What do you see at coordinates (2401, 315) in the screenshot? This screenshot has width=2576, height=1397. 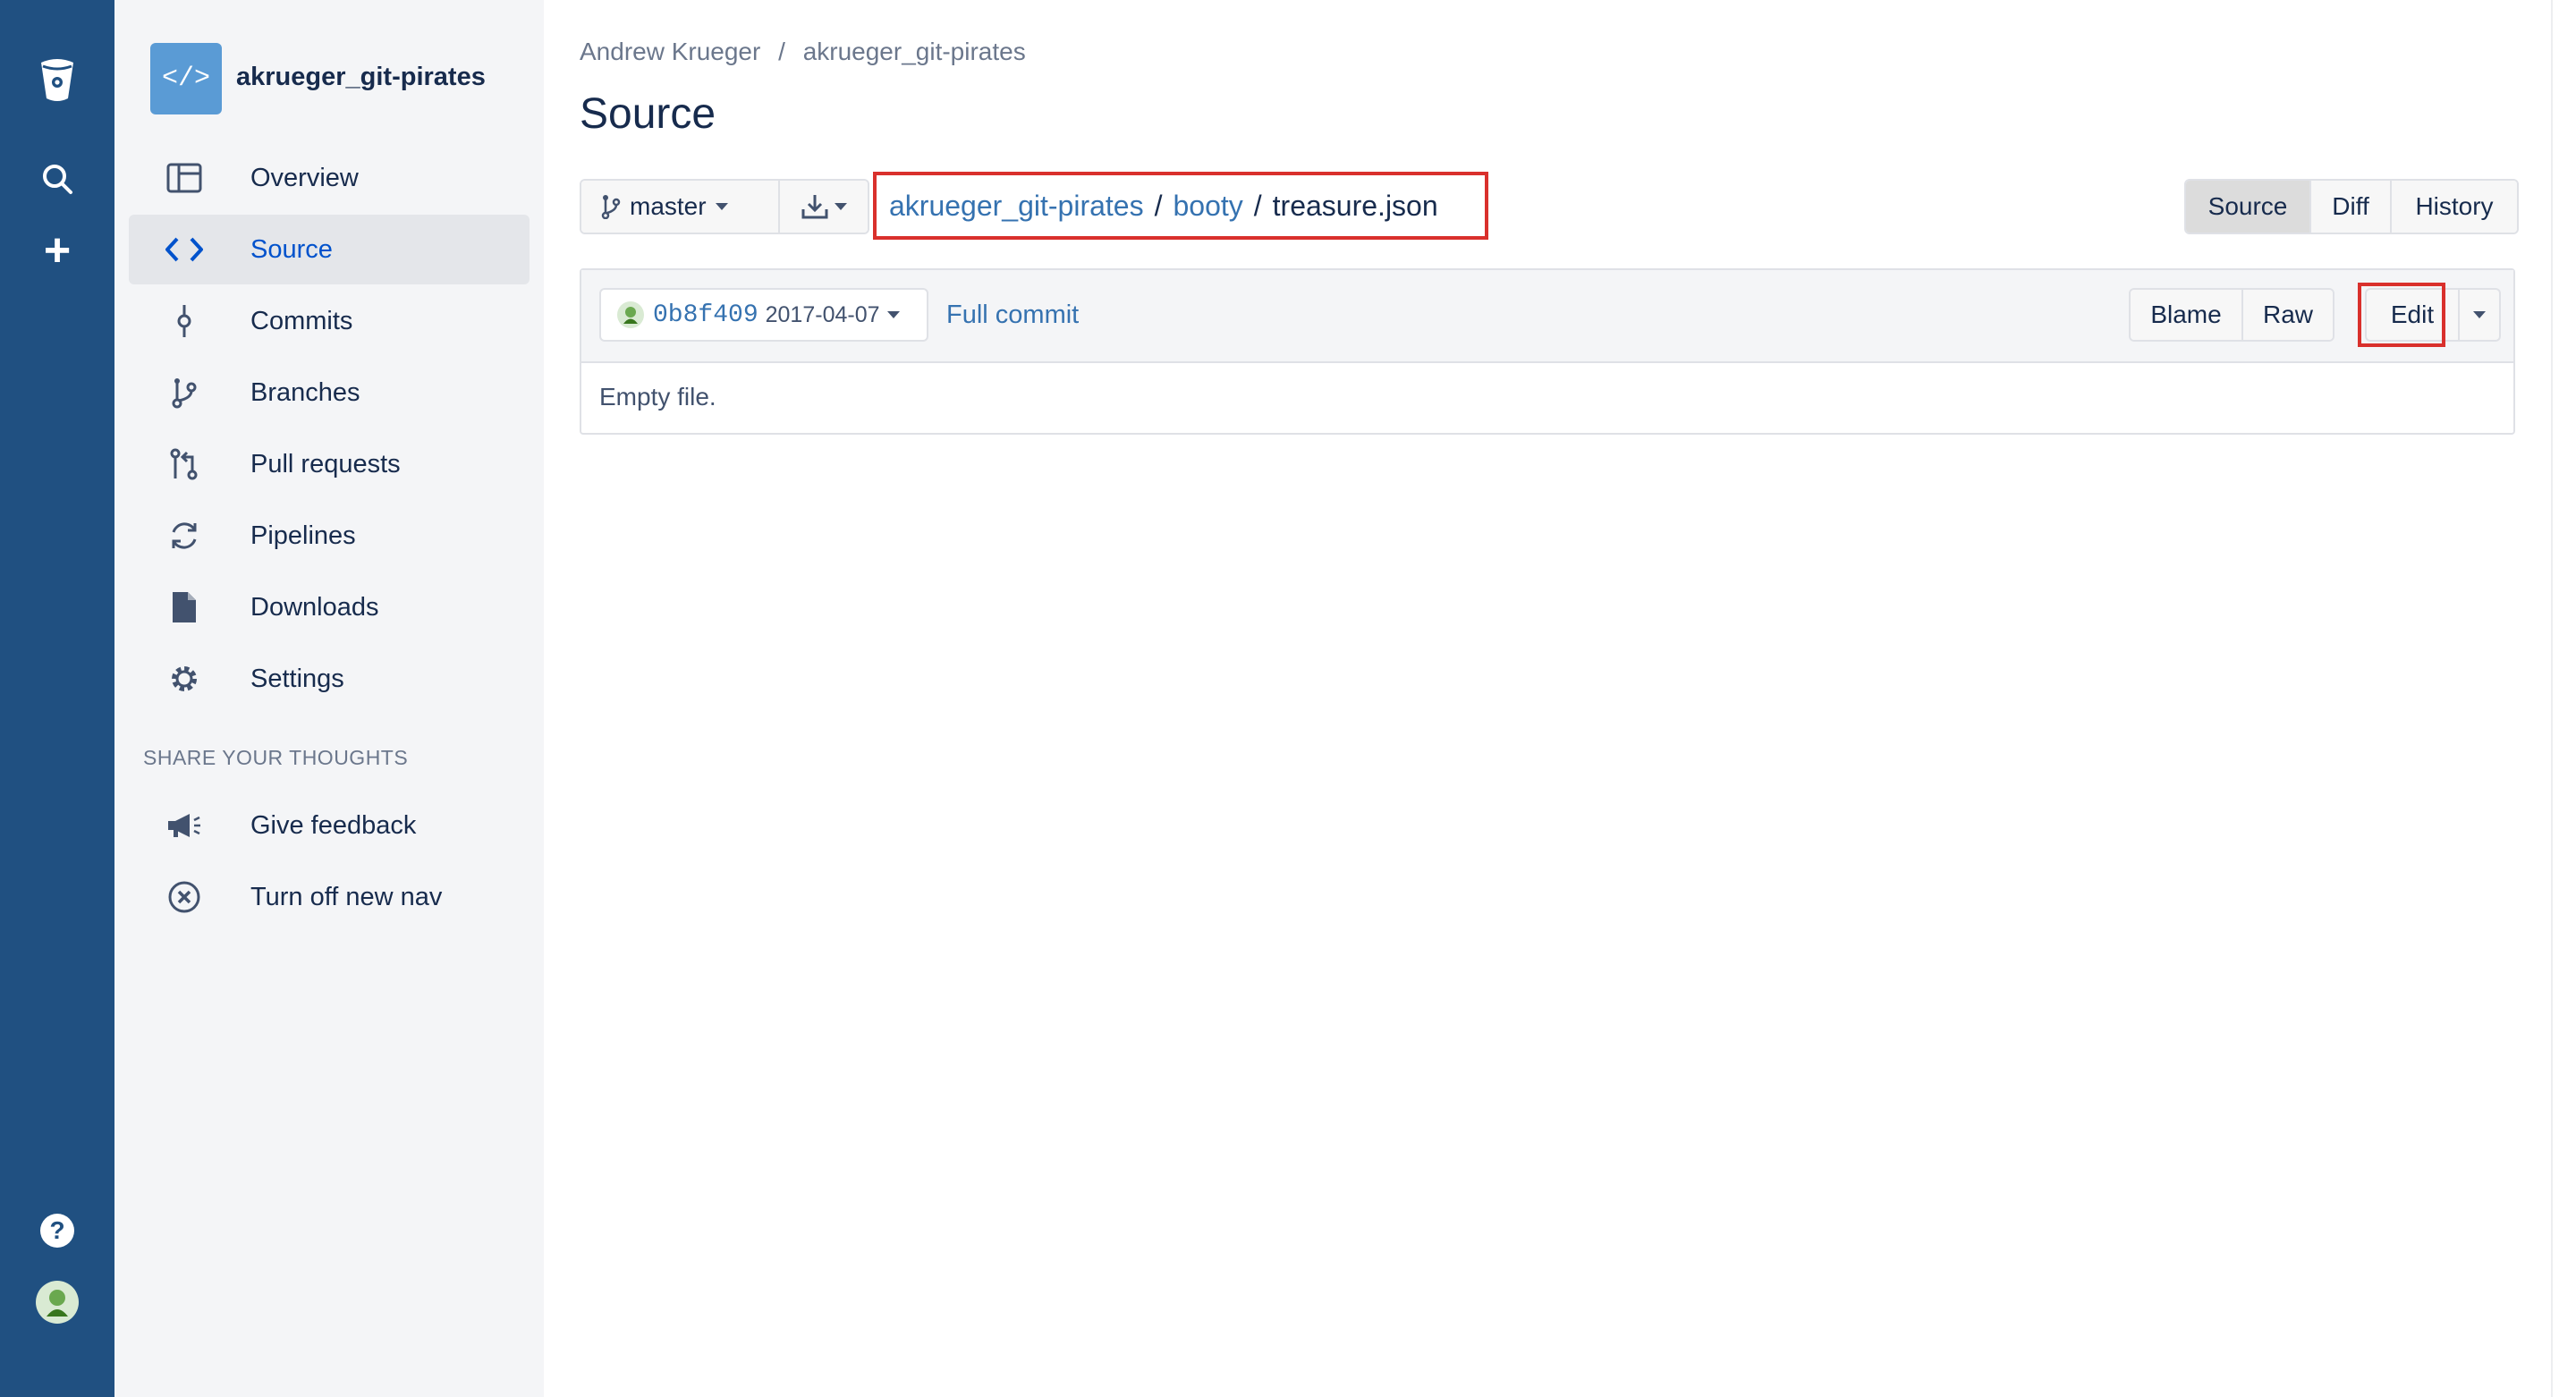 I see `edit-highlight` at bounding box center [2401, 315].